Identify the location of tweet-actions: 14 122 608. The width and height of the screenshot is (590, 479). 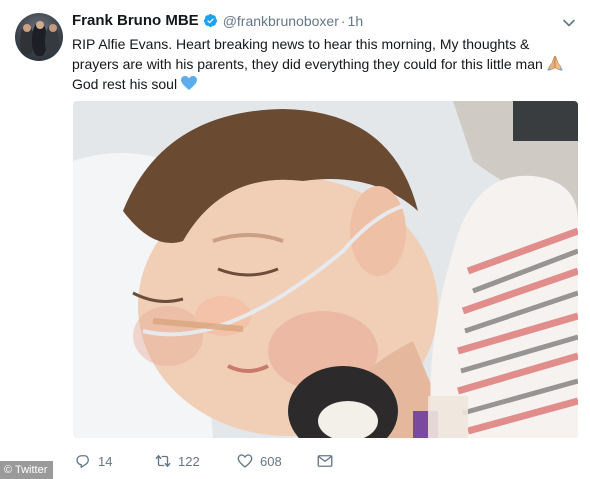
(207, 461).